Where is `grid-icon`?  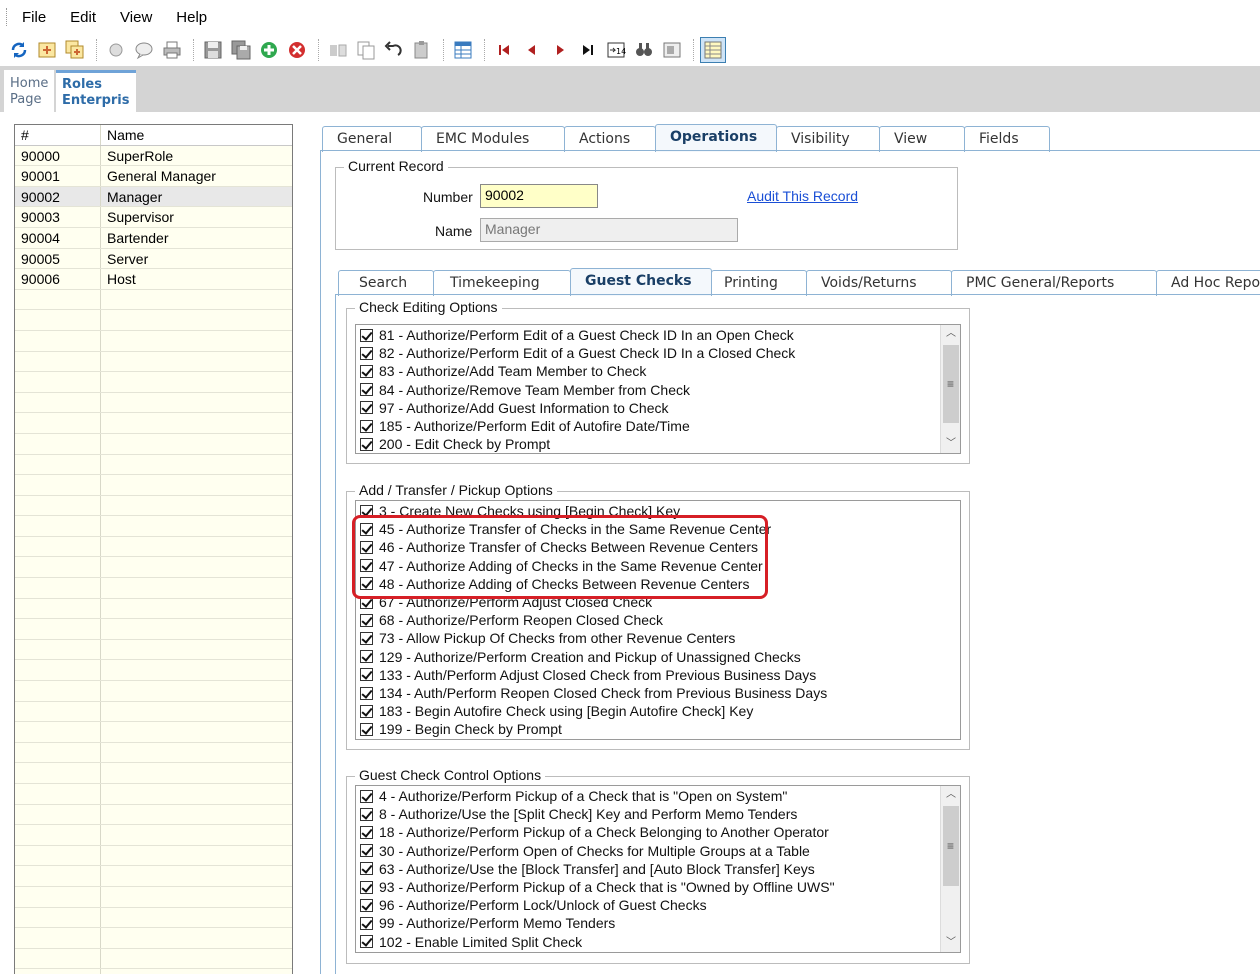 grid-icon is located at coordinates (713, 50).